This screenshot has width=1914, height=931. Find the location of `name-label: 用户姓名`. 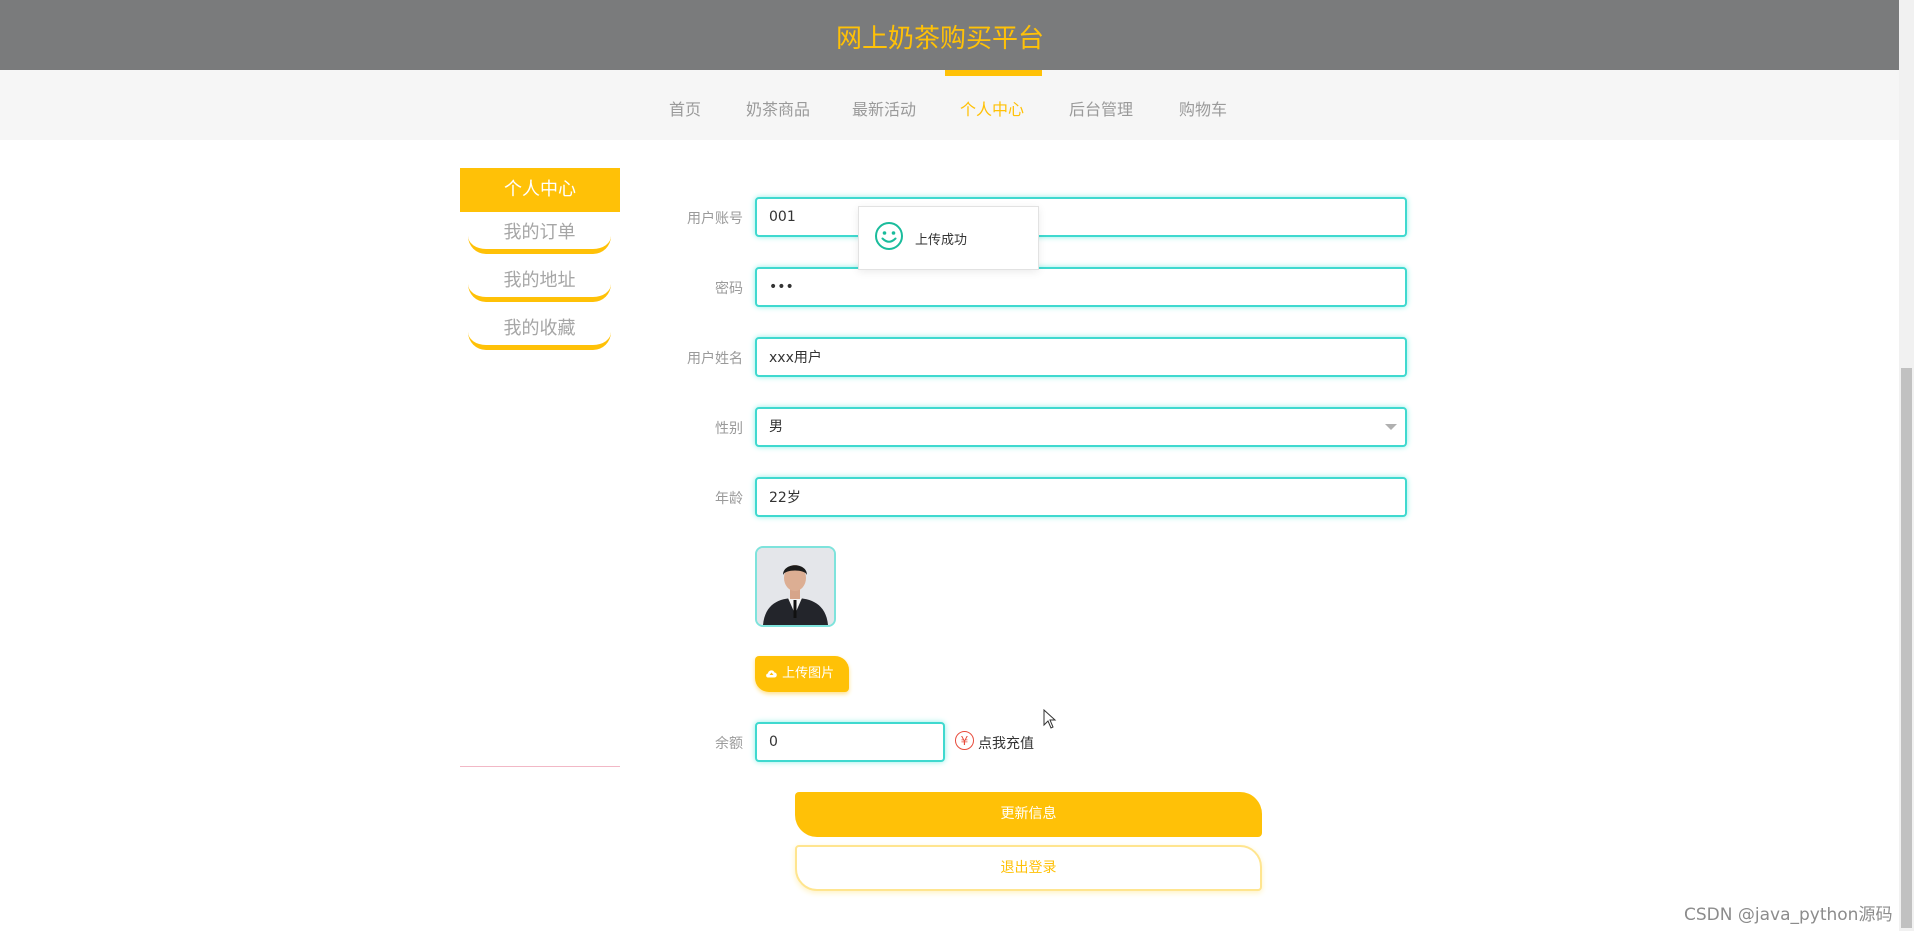

name-label: 用户姓名 is located at coordinates (715, 359).